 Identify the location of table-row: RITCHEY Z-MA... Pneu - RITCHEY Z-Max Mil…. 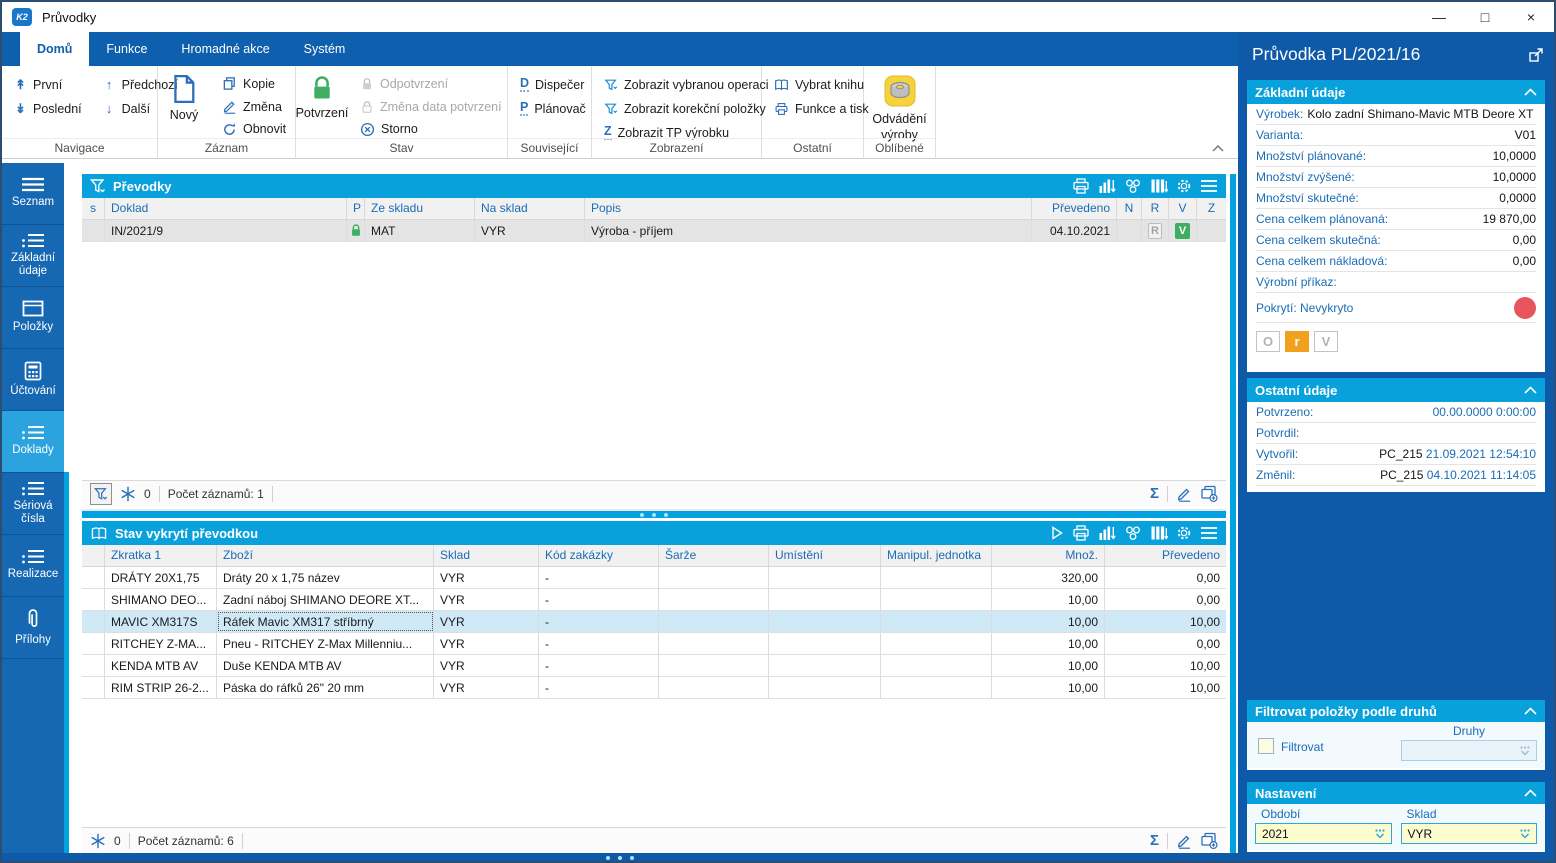
(654, 644).